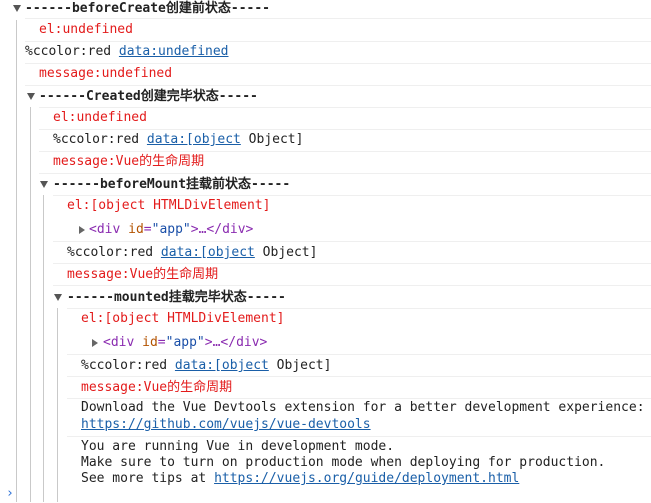 The height and width of the screenshot is (503, 651). I want to click on group-header-beforecreate: ------beforeCreate创建前状态-----, so click(147, 10).